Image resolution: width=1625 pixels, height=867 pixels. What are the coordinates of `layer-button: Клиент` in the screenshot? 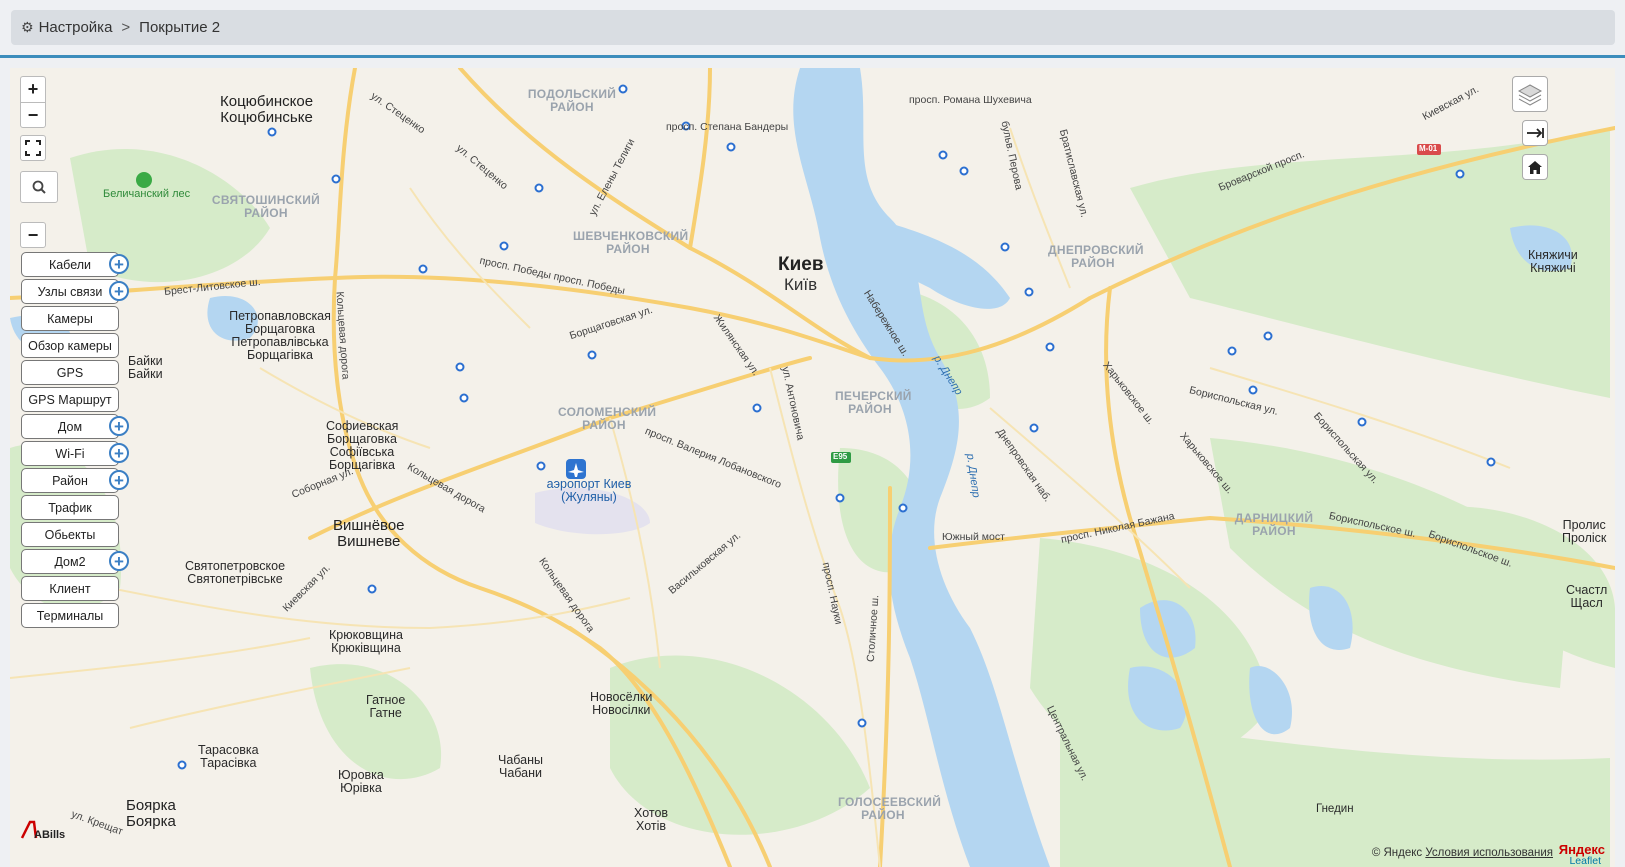 It's located at (70, 588).